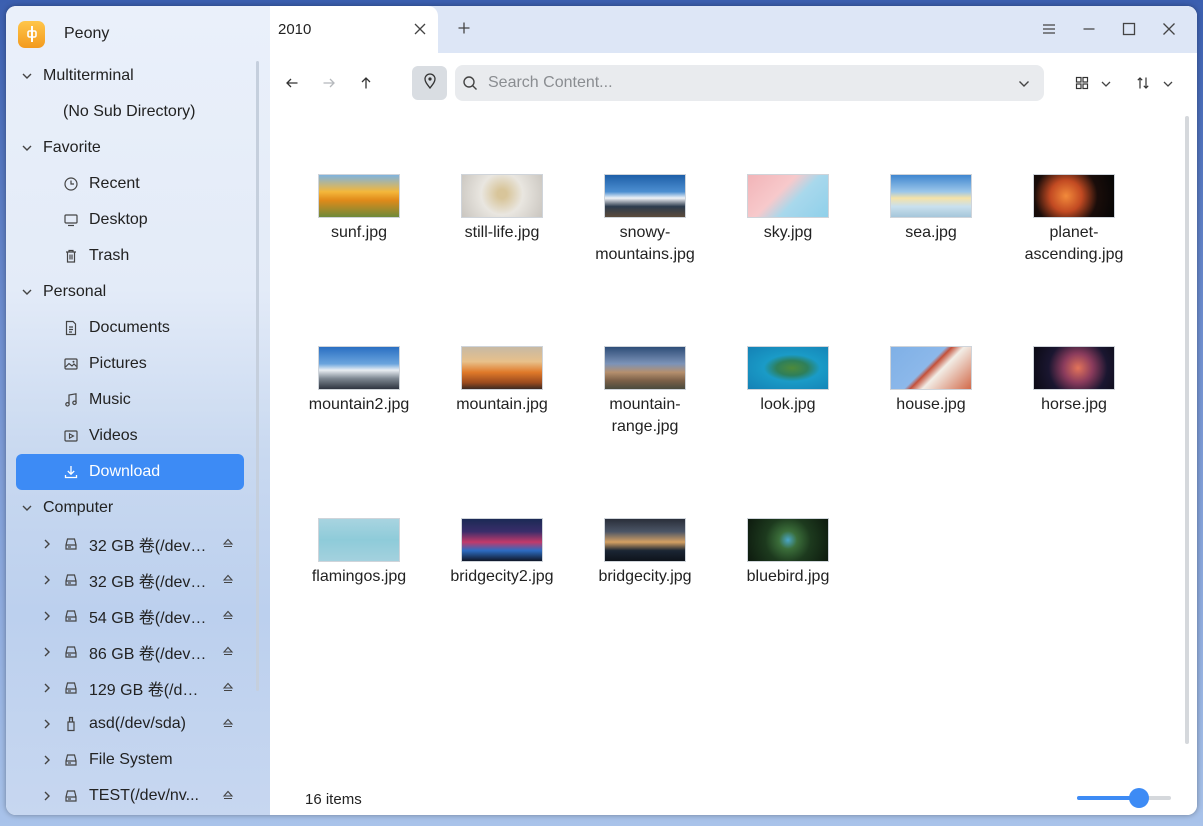 Image resolution: width=1203 pixels, height=826 pixels. What do you see at coordinates (788, 405) in the screenshot?
I see `file-name: look.jpg` at bounding box center [788, 405].